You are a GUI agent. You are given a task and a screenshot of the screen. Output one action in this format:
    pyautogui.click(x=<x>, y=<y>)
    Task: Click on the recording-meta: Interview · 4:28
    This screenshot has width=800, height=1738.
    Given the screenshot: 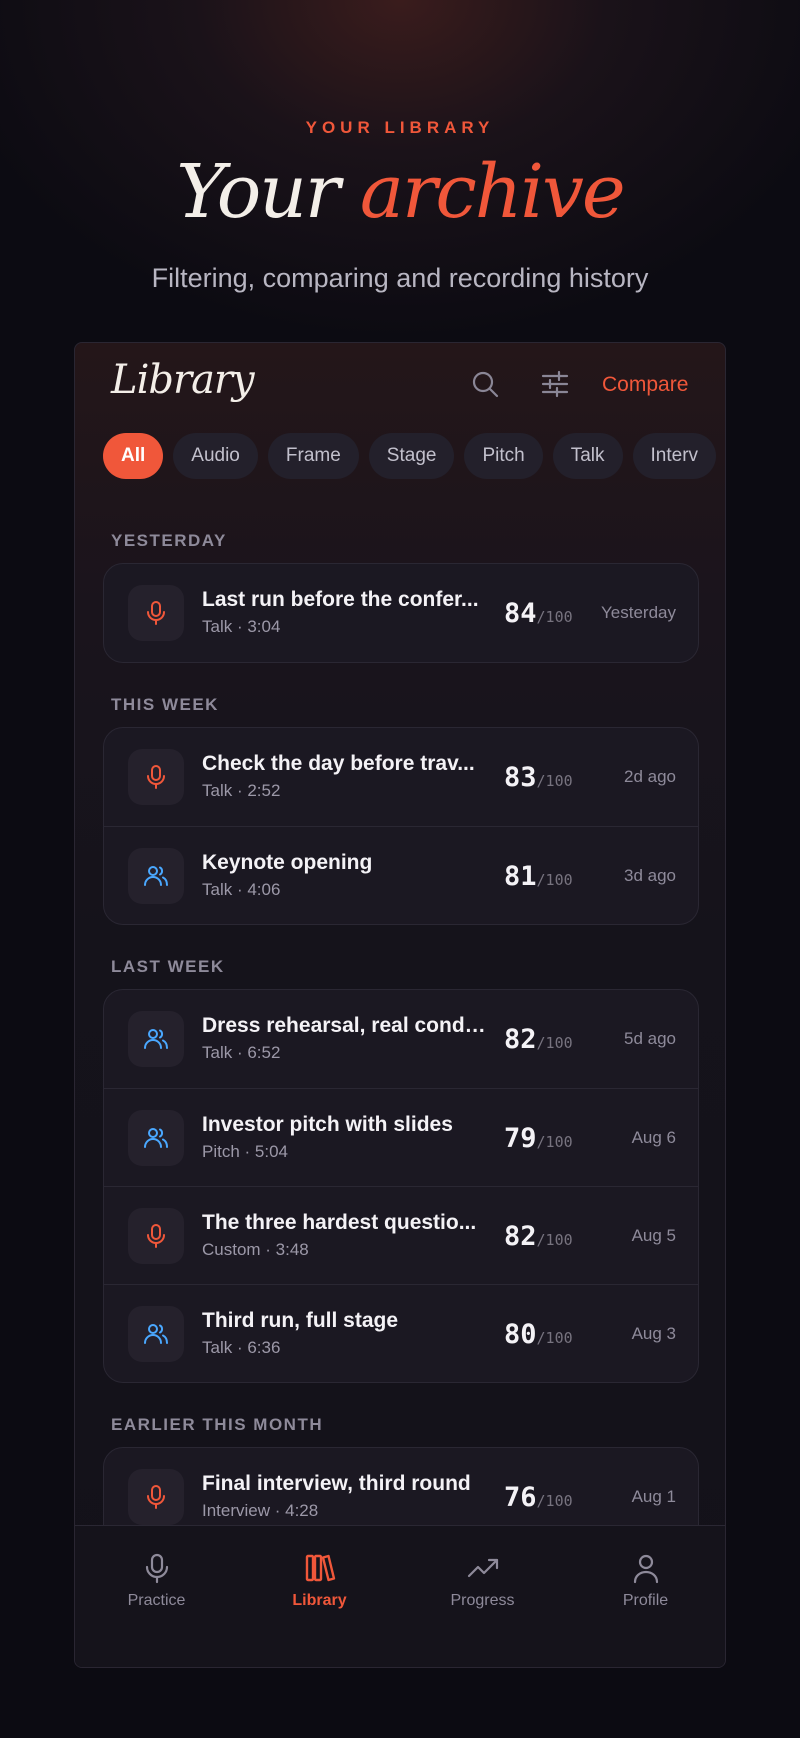 What is the action you would take?
    pyautogui.click(x=260, y=1510)
    